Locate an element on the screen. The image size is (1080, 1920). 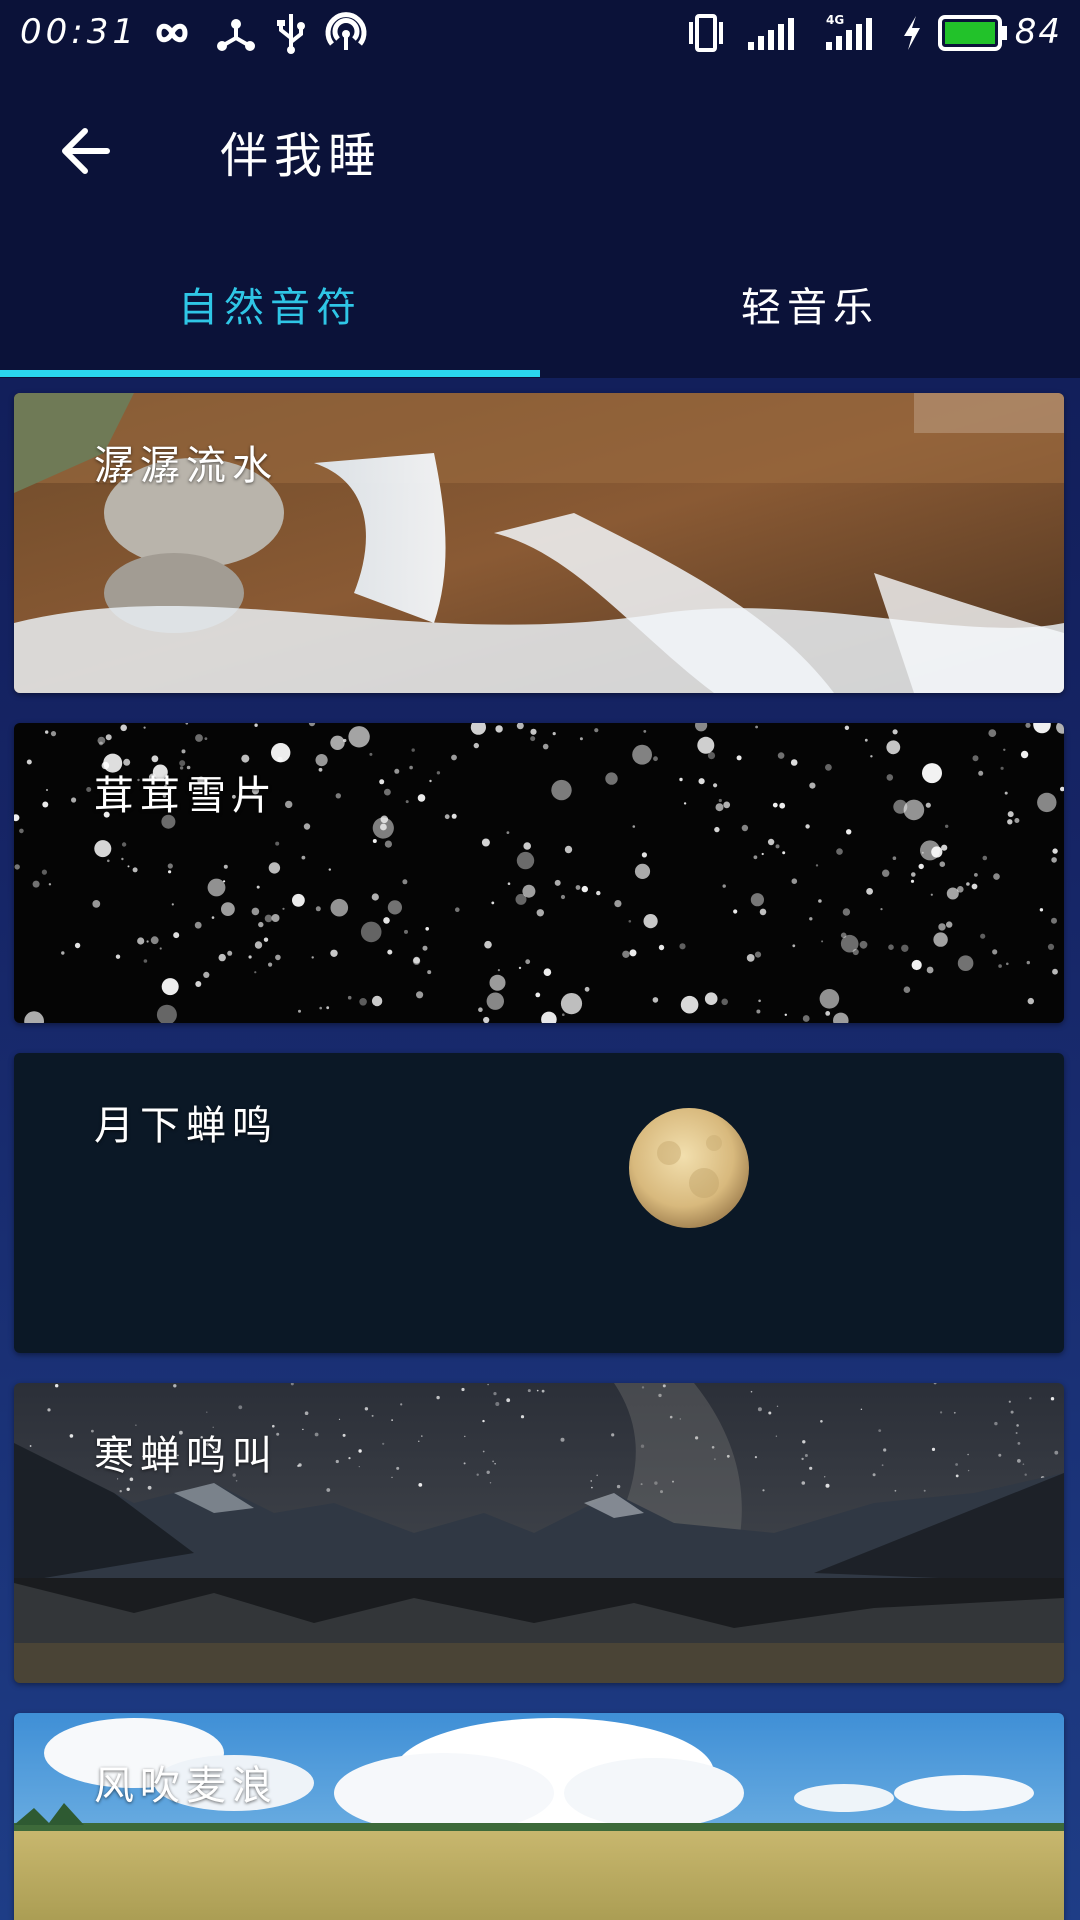
sound-card-wheat-waves: 风吹麦浪 is located at coordinates (539, 1816).